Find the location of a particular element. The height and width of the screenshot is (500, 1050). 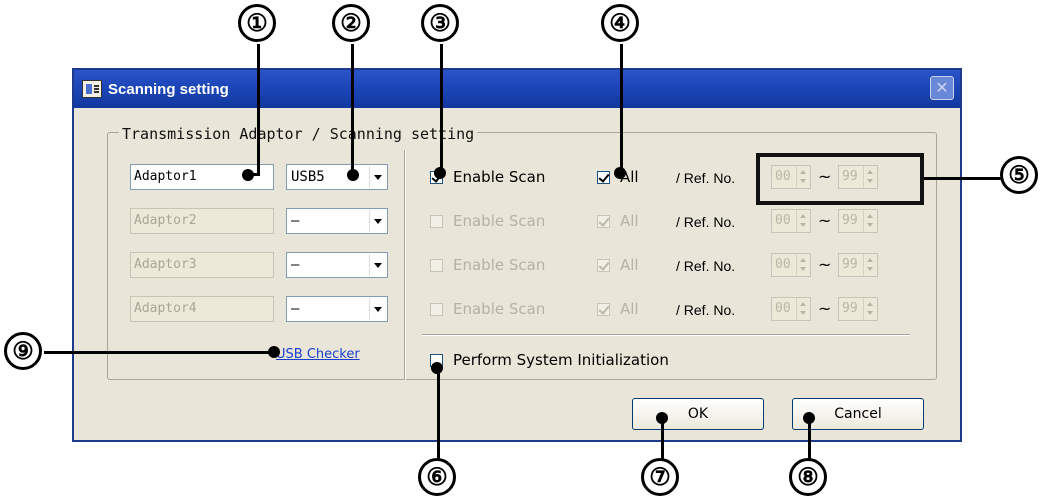

all-3-label: All is located at coordinates (629, 265).